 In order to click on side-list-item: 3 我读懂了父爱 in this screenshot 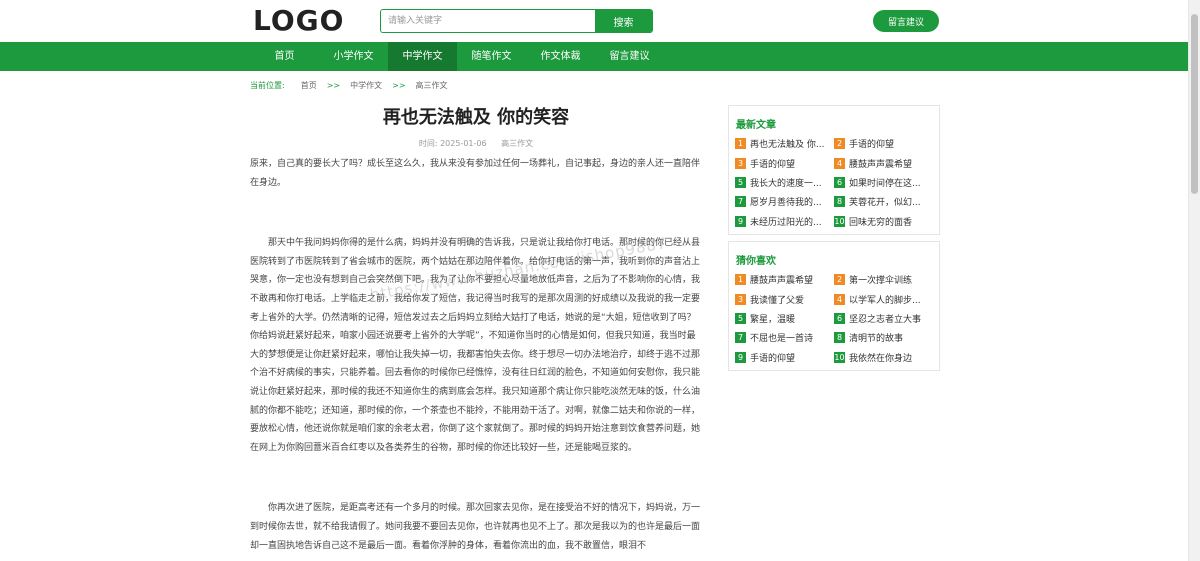, I will do `click(784, 298)`.